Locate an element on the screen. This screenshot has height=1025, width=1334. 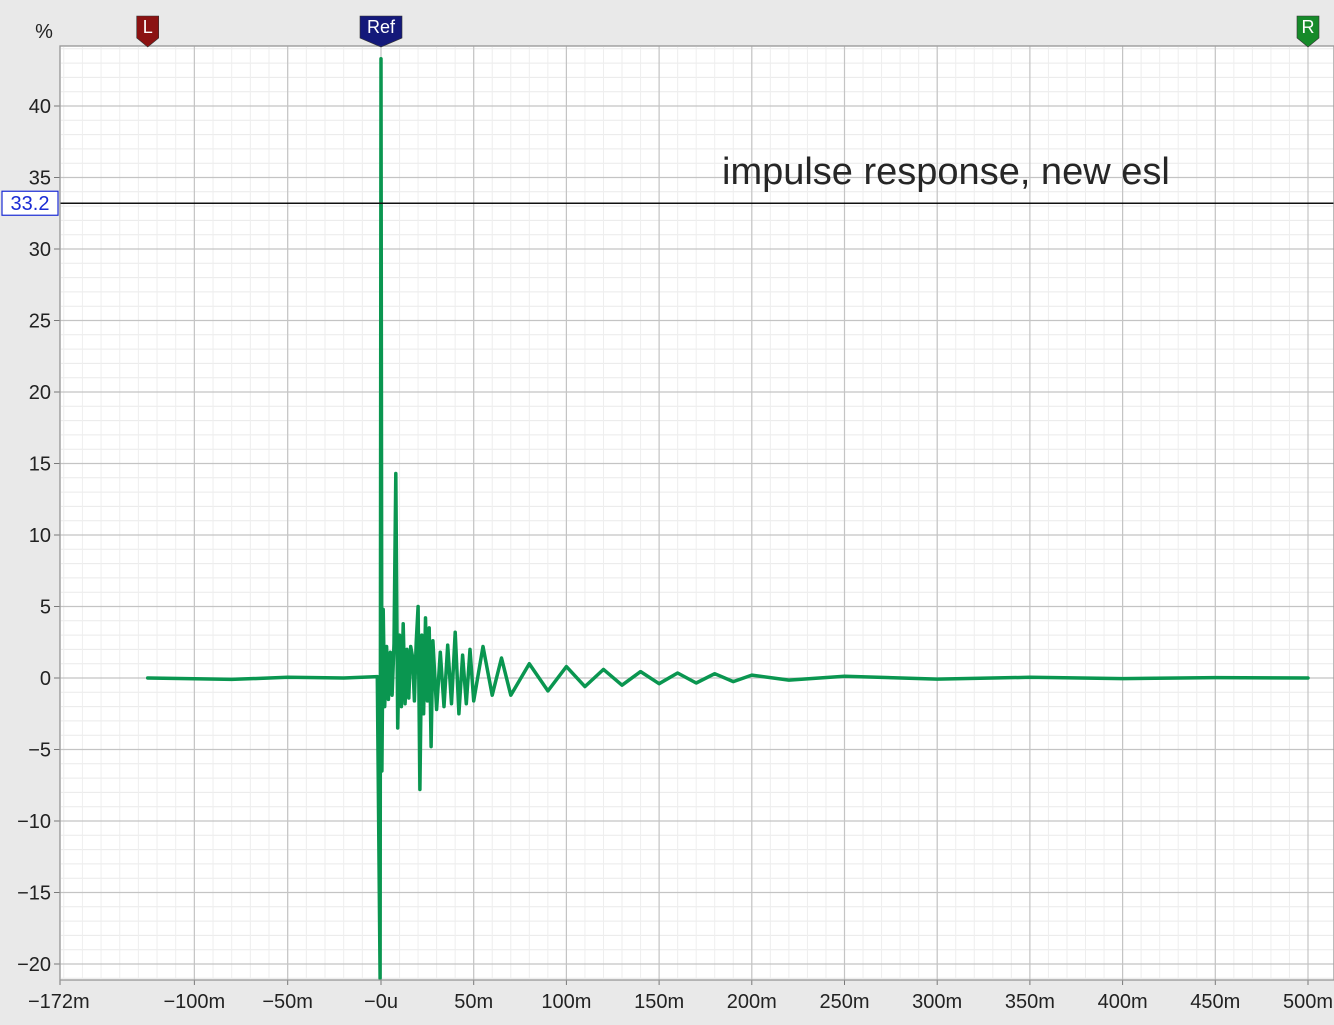
cursor-value-label: 33.2 is located at coordinates (30, 204).